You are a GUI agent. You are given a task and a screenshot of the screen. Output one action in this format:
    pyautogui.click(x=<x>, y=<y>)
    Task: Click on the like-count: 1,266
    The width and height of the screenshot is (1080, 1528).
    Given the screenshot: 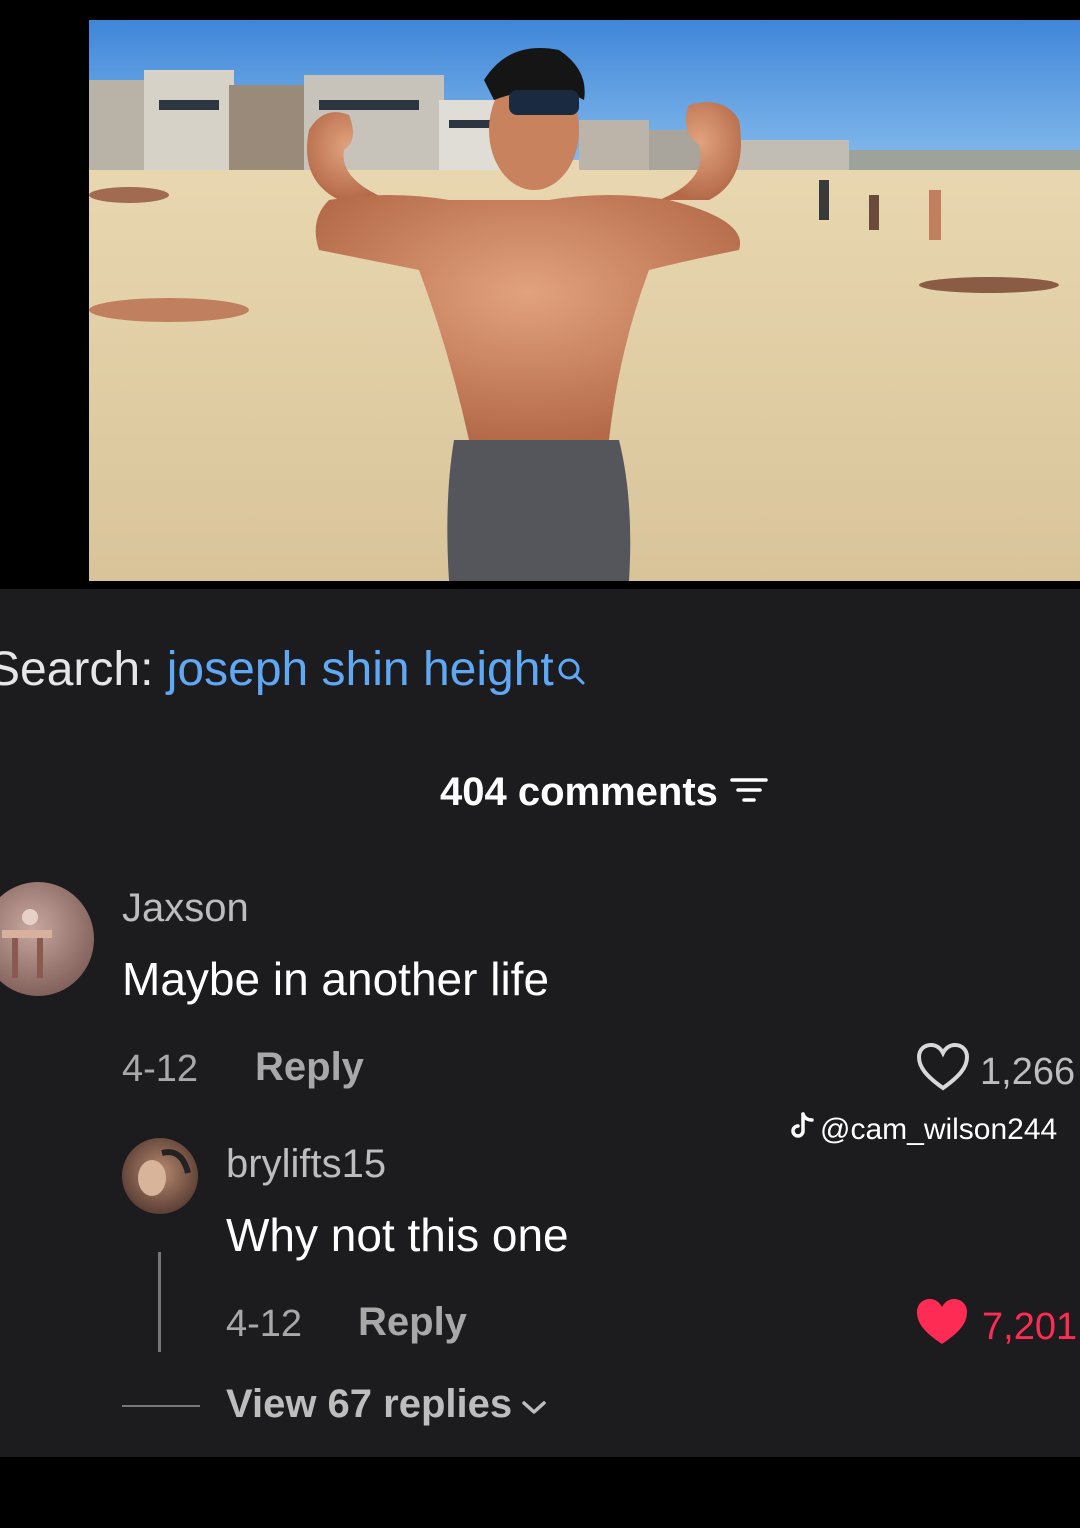 What is the action you would take?
    pyautogui.click(x=1028, y=1071)
    